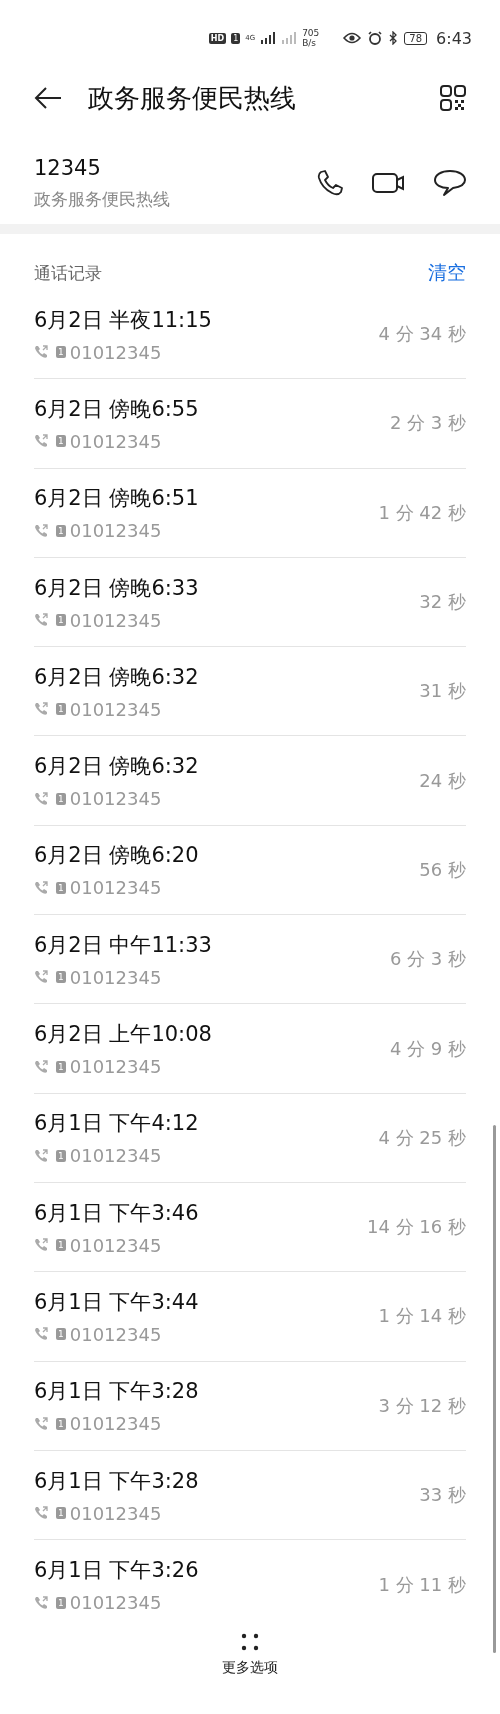 The image size is (500, 1714). Describe the element at coordinates (389, 183) in the screenshot. I see `video-call-icon` at that location.